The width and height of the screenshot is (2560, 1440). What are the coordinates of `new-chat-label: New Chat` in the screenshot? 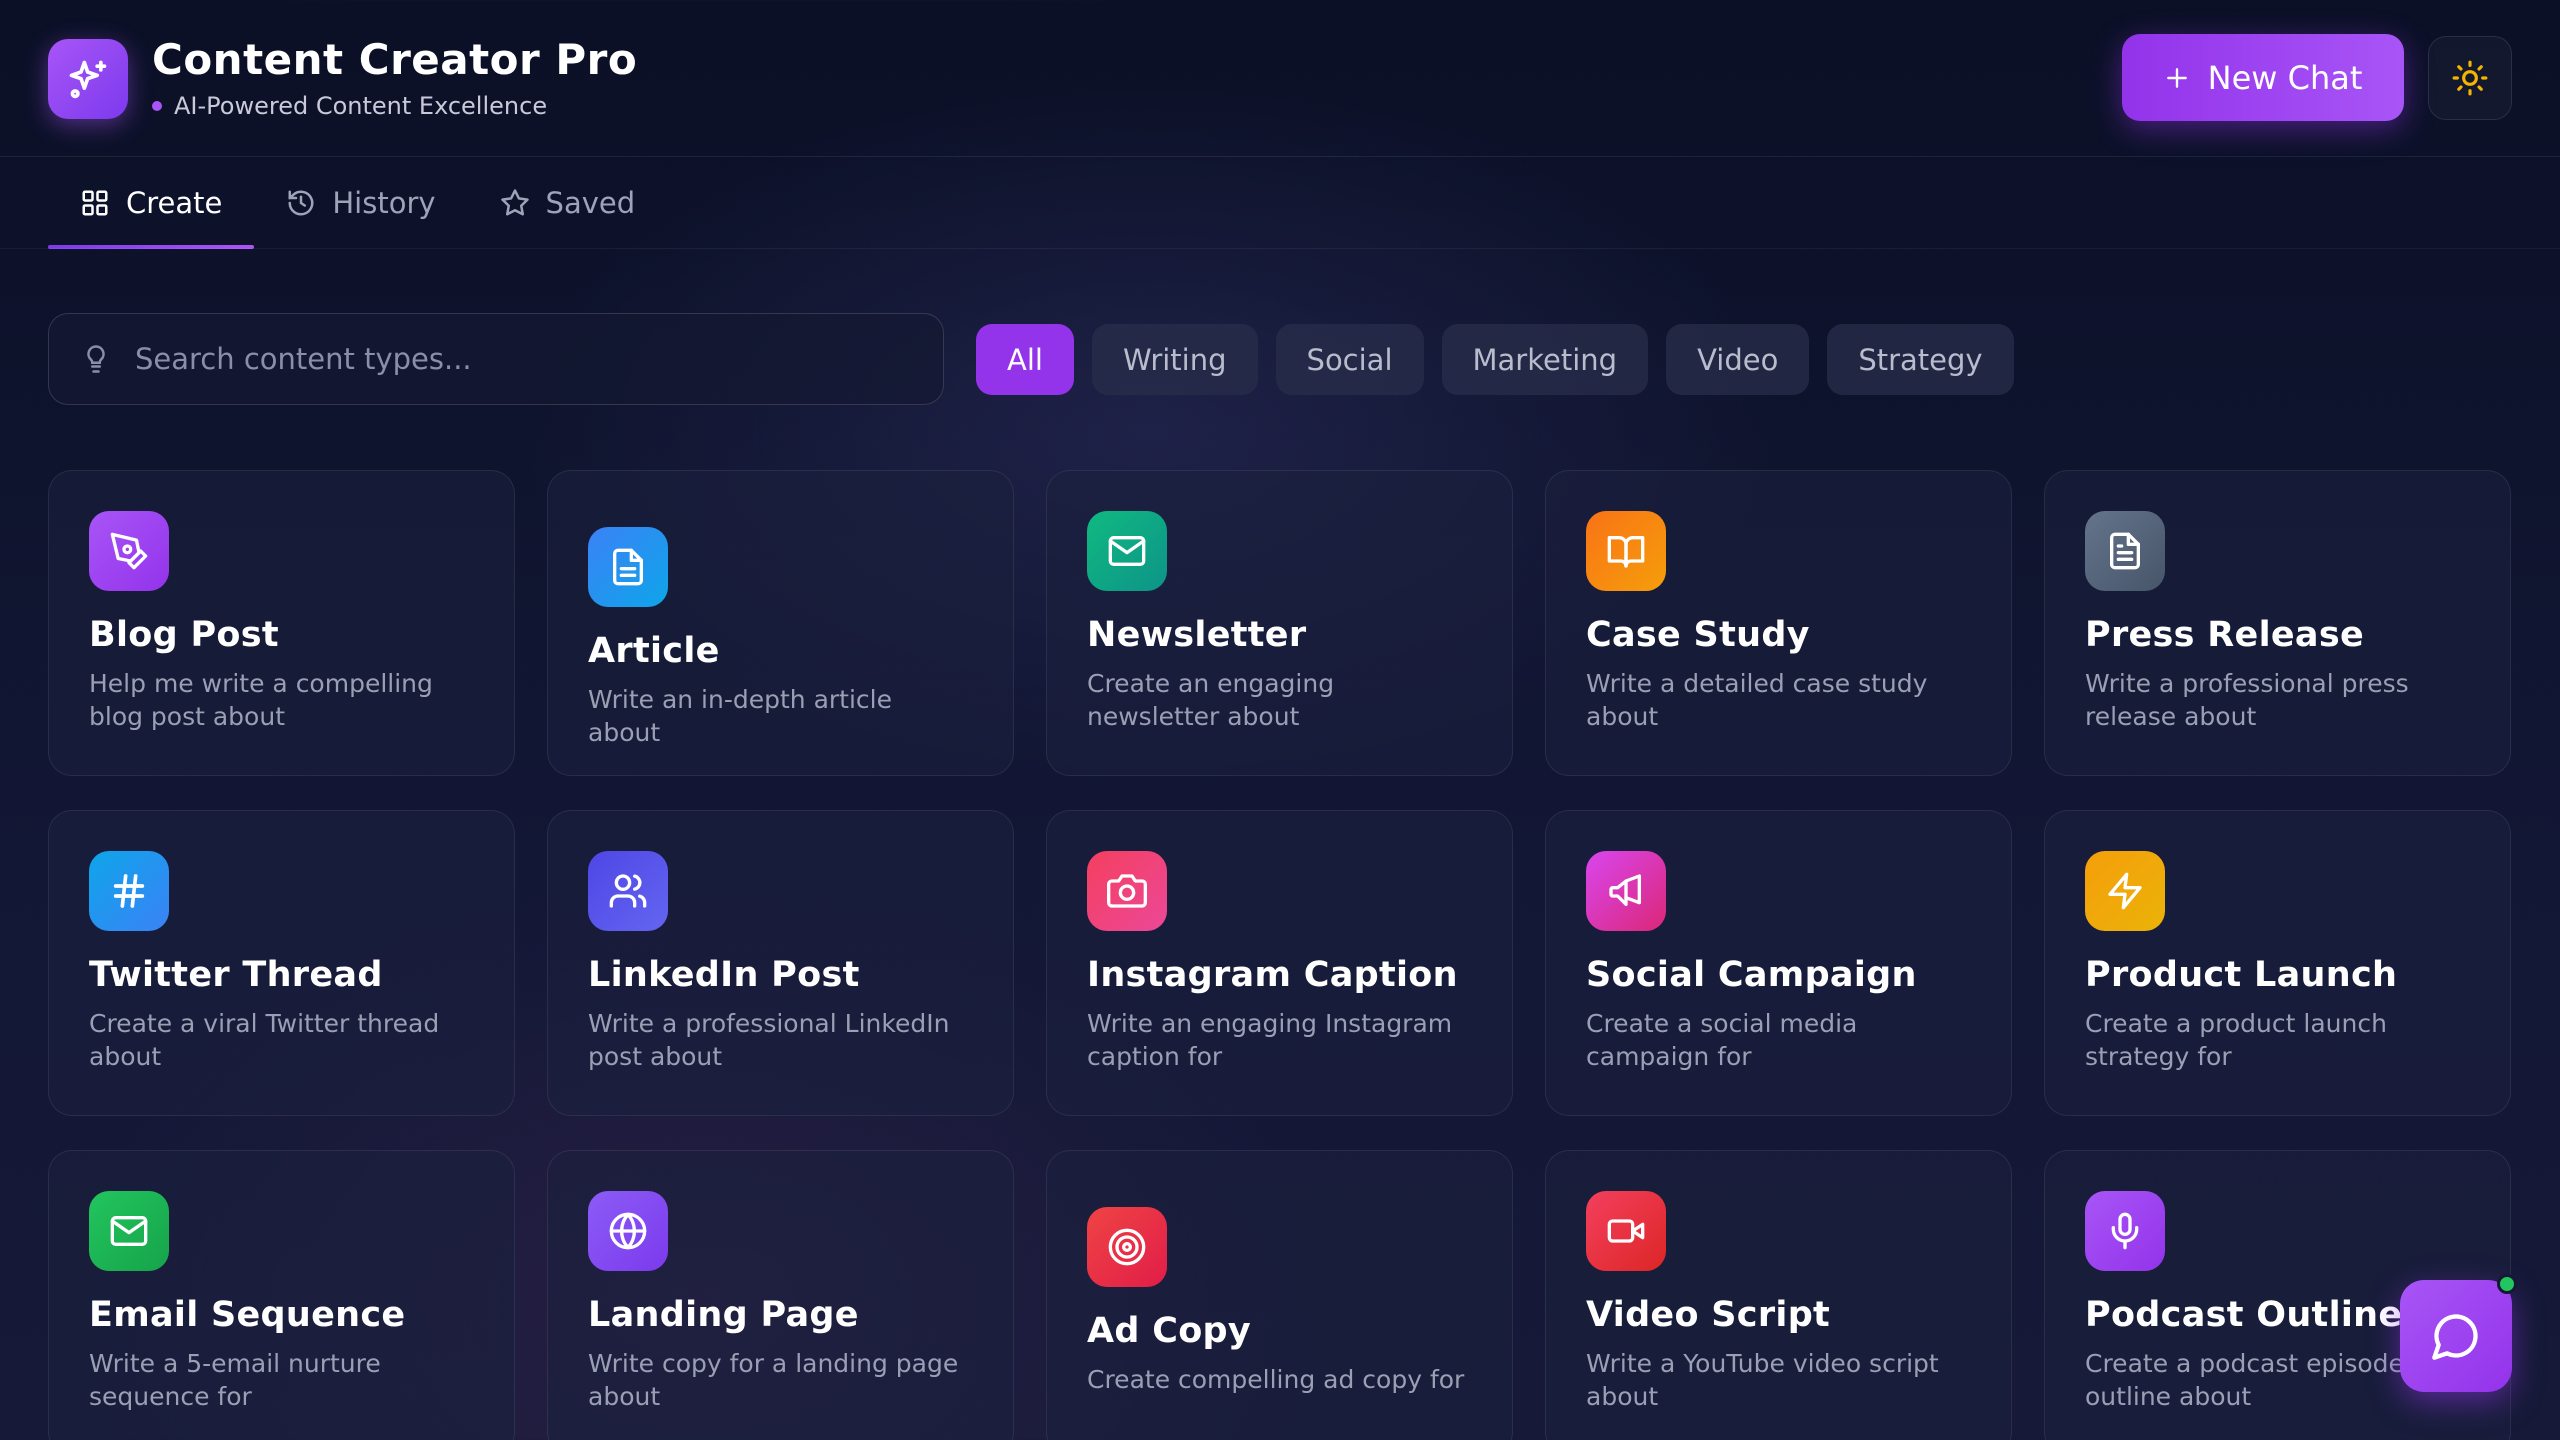 It's located at (2285, 77).